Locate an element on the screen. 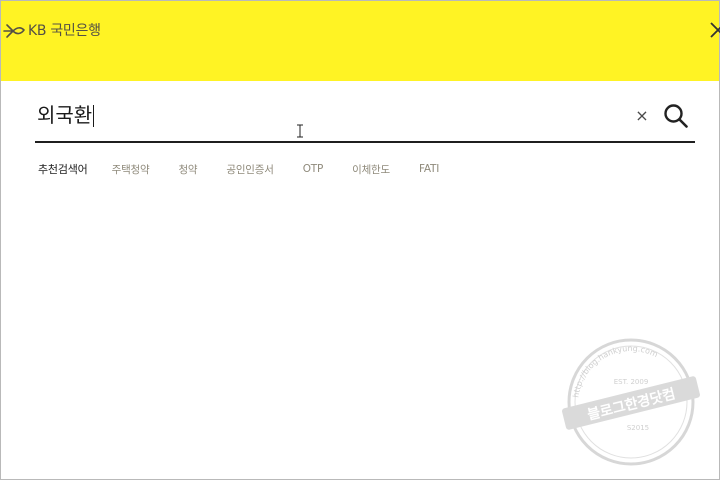  text-caret is located at coordinates (93, 116).